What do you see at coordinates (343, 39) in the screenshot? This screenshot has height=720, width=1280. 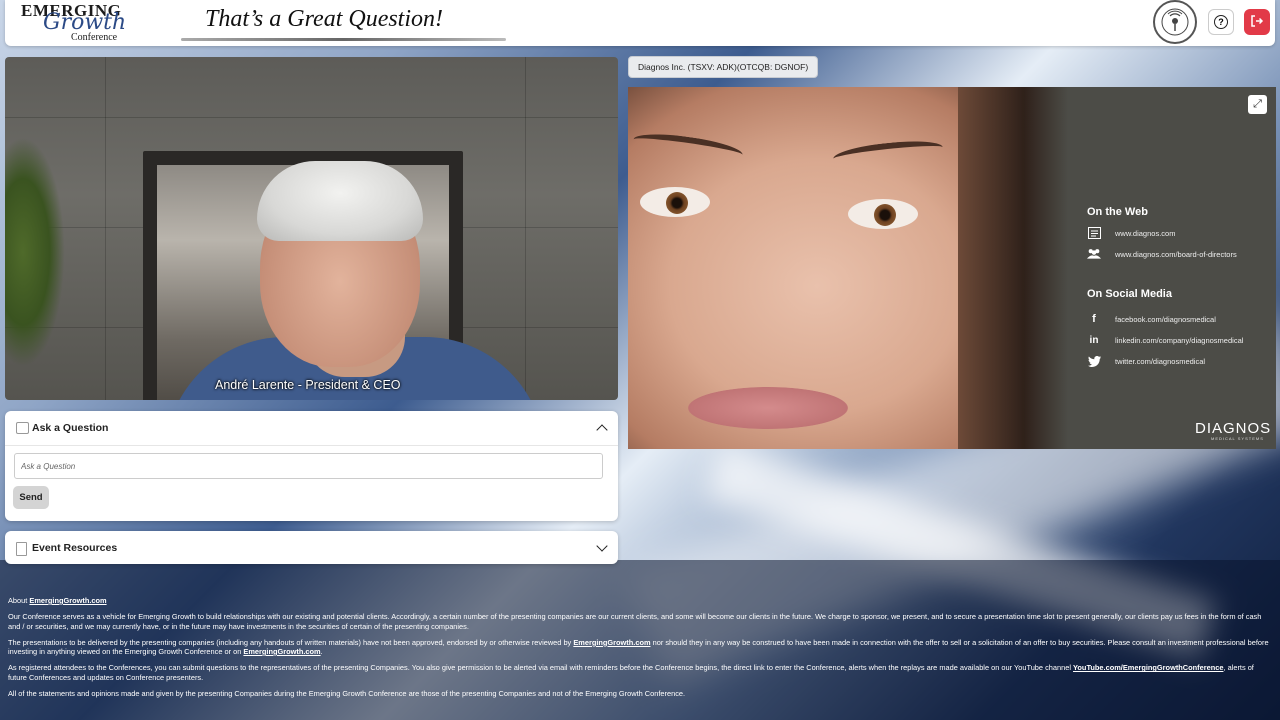 I see `tagline-underline` at bounding box center [343, 39].